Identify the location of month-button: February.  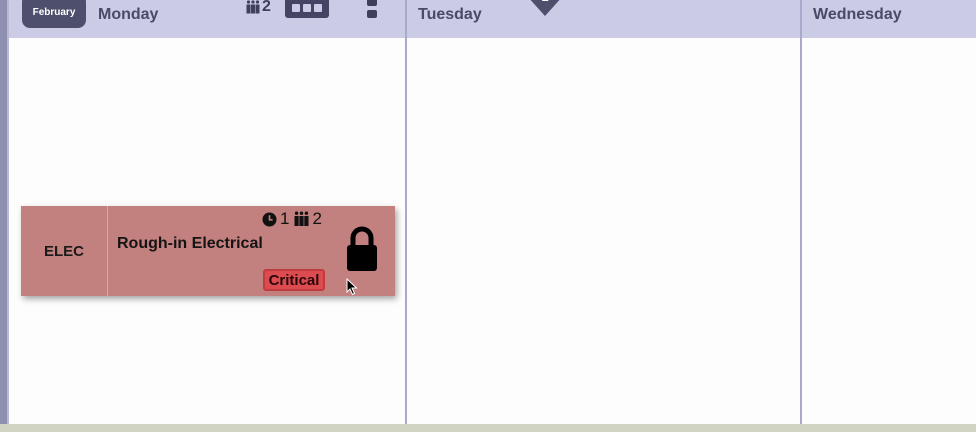
(54, 14).